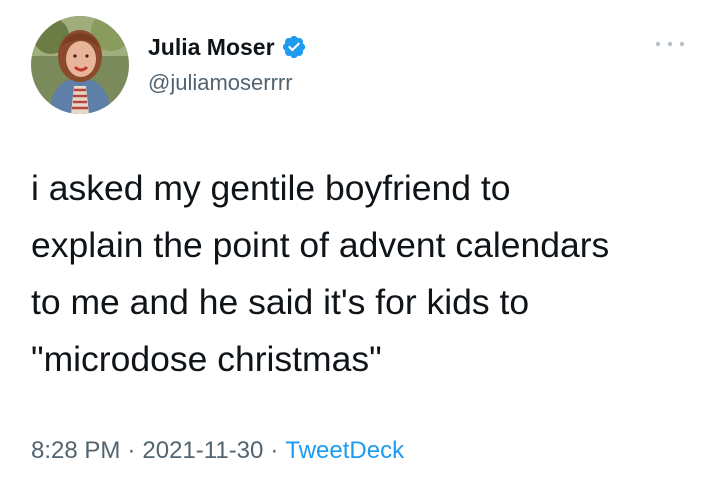  What do you see at coordinates (211, 47) in the screenshot?
I see `author-display-name: Julia Moser` at bounding box center [211, 47].